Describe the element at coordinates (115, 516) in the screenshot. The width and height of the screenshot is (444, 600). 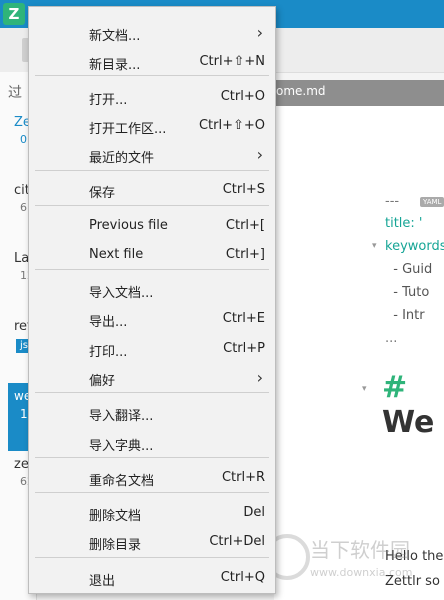
I see `menu-item-label: 删除文档` at that location.